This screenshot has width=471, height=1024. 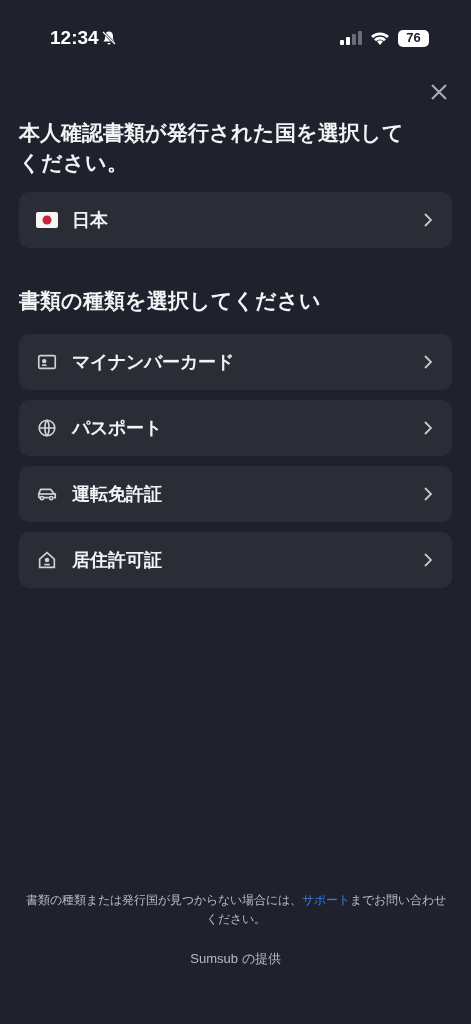 What do you see at coordinates (325, 899) in the screenshot?
I see `support-link: サポート` at bounding box center [325, 899].